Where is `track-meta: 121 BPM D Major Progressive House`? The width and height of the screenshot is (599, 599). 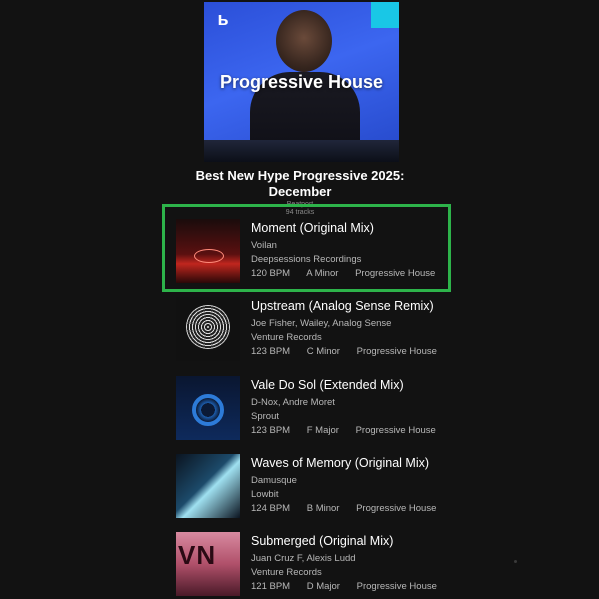
track-meta: 121 BPM D Major Progressive House is located at coordinates (351, 586).